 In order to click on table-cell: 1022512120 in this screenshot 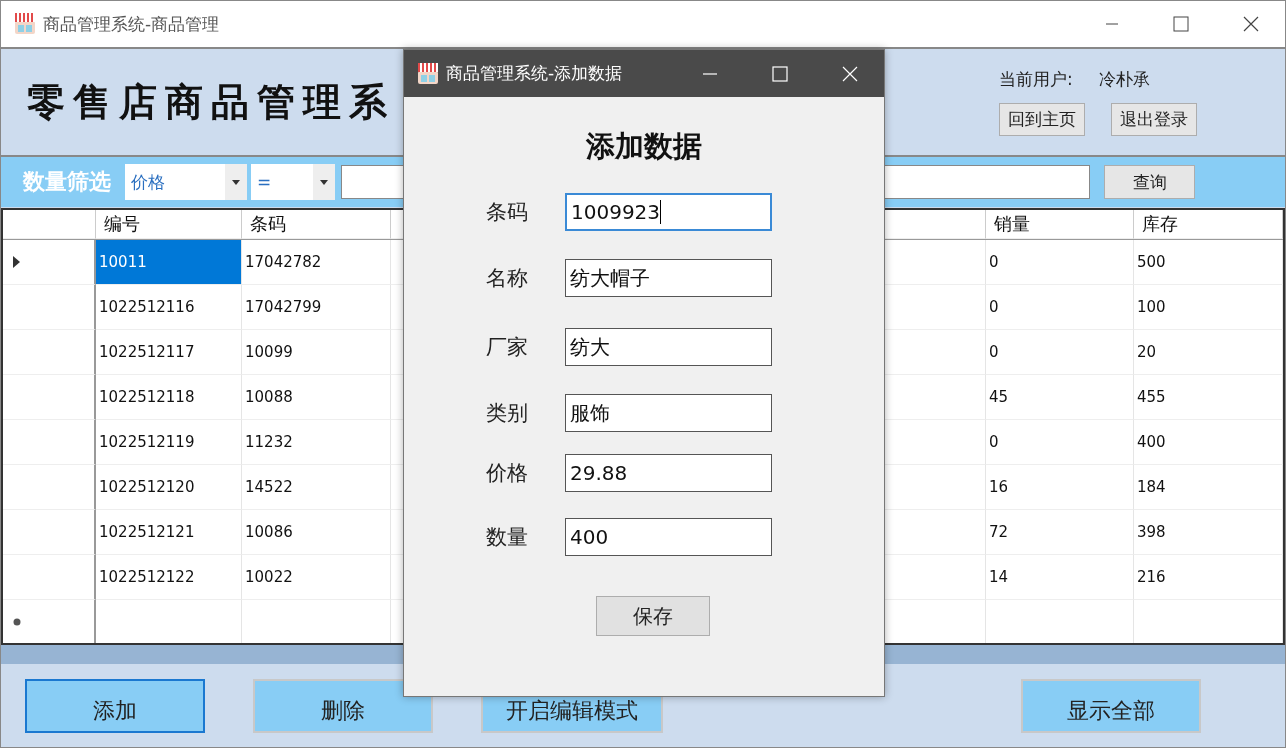, I will do `click(169, 487)`.